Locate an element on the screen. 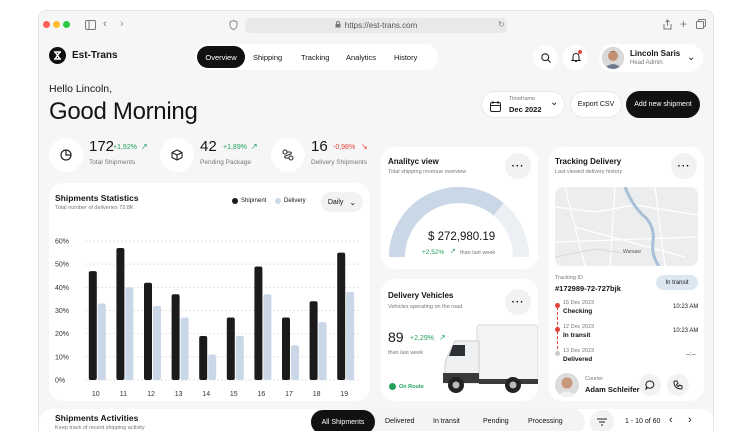 The height and width of the screenshot is (431, 752). timeframe-label: Timeframe is located at coordinates (522, 99).